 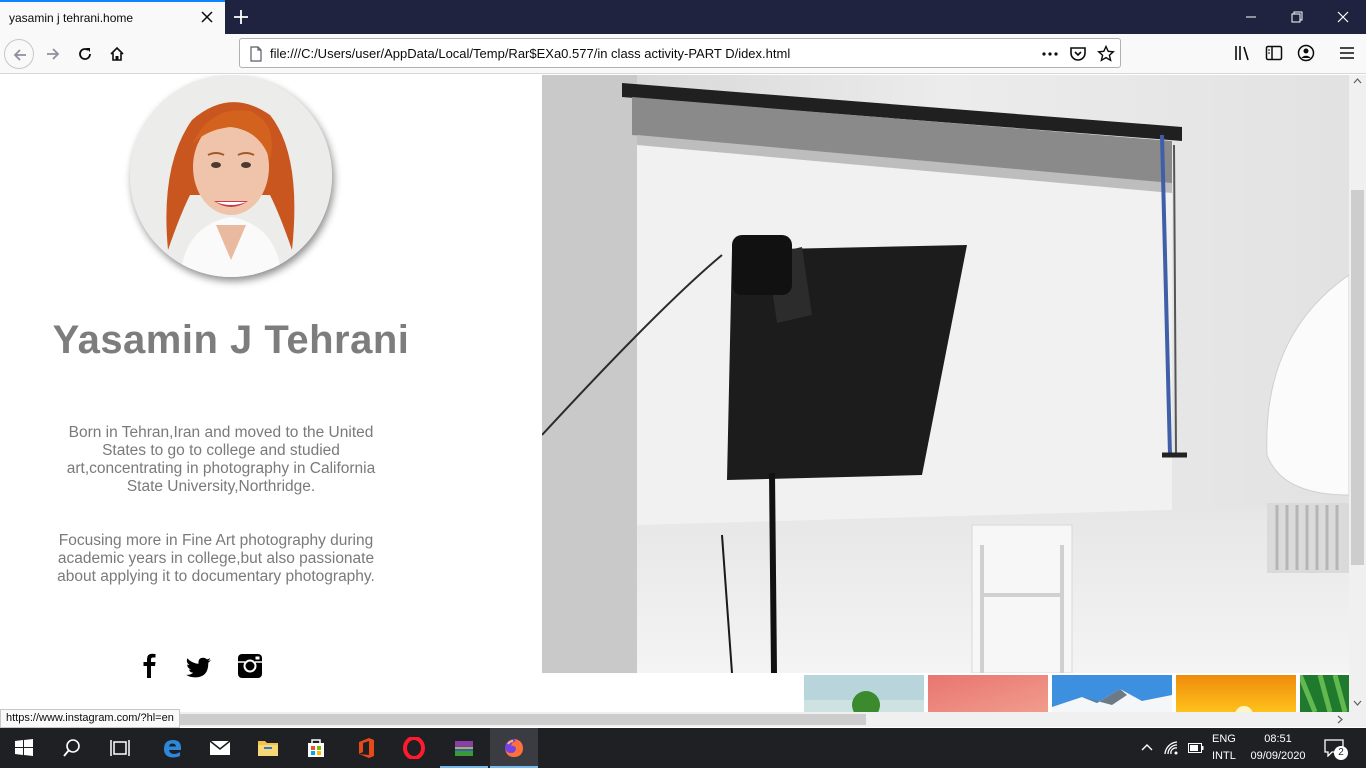 What do you see at coordinates (1278, 739) in the screenshot?
I see `clock-time: 08:51` at bounding box center [1278, 739].